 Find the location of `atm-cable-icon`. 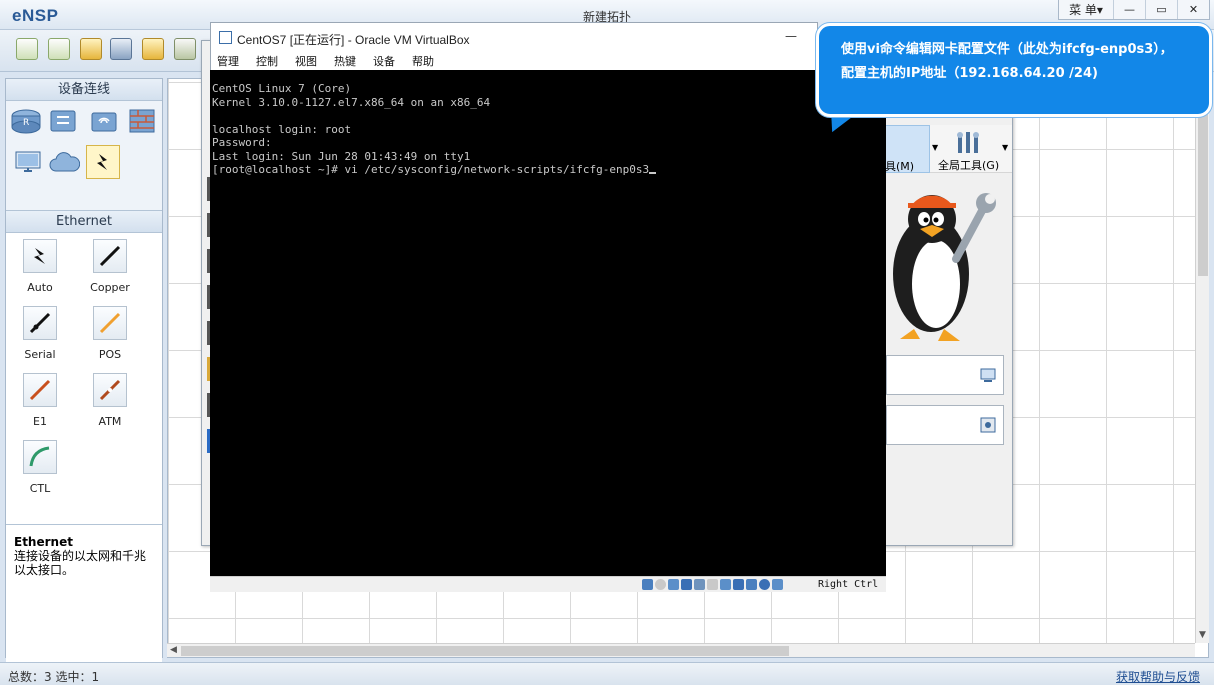

atm-cable-icon is located at coordinates (110, 390).